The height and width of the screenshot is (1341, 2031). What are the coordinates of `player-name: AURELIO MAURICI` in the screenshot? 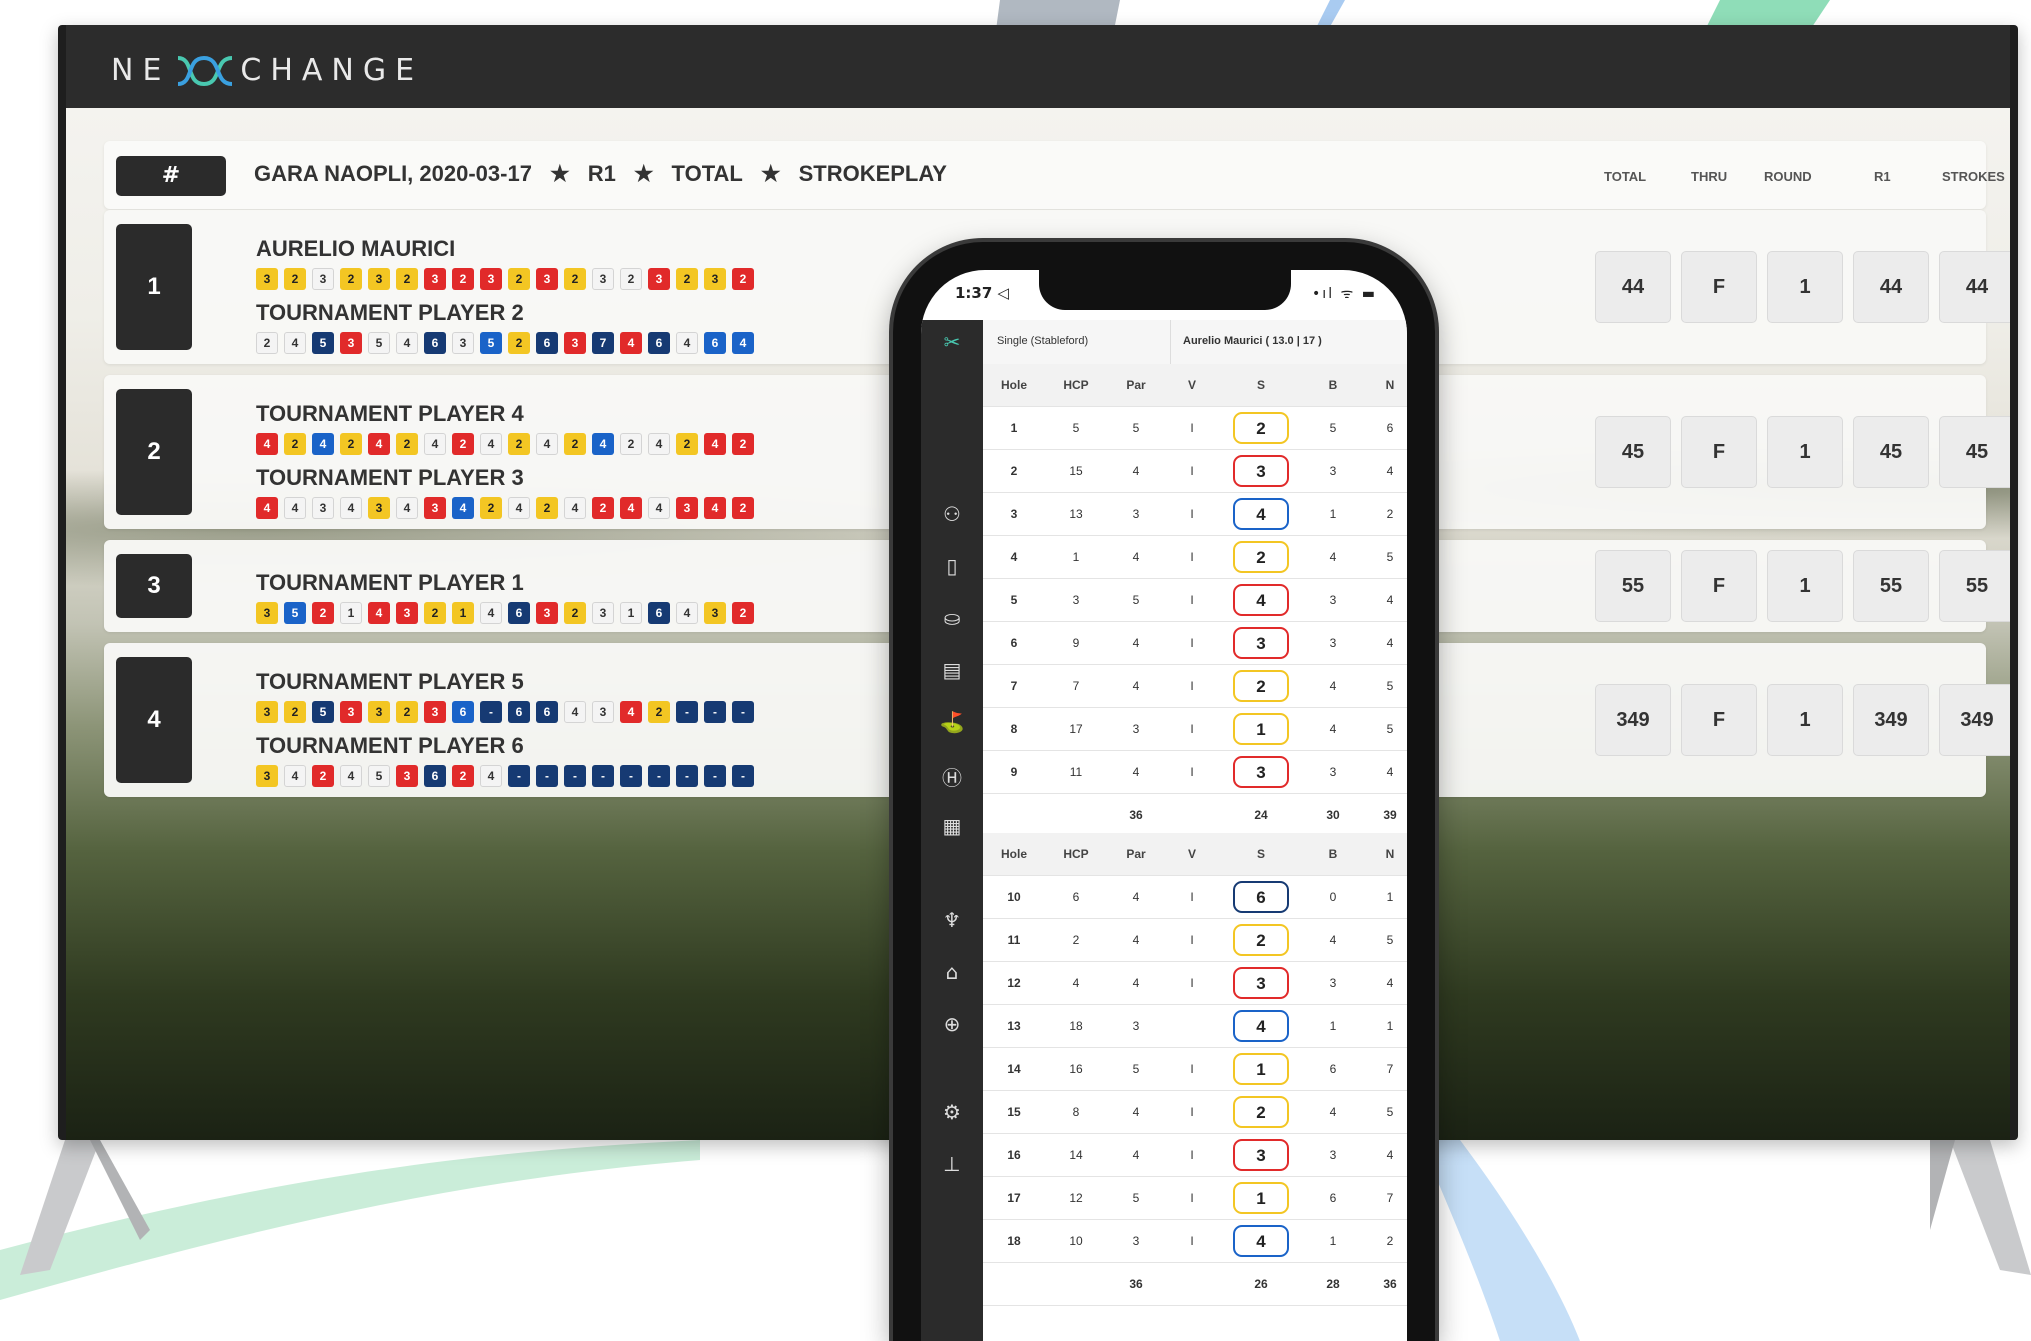 It's located at (355, 249).